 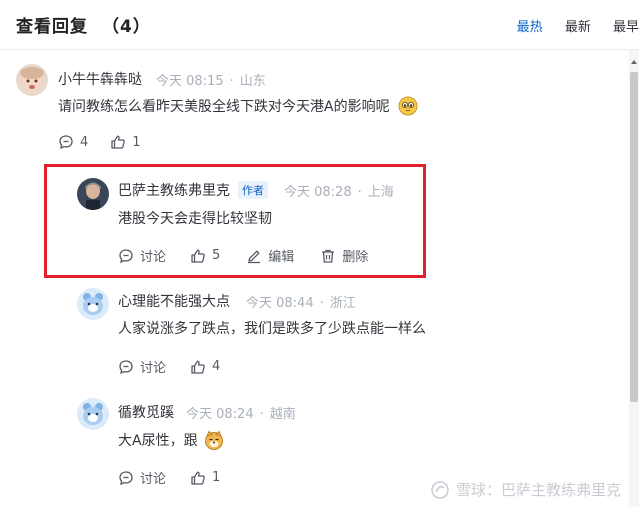 What do you see at coordinates (243, 255) in the screenshot?
I see `comment-actions: 讨论 5 编辑 删除` at bounding box center [243, 255].